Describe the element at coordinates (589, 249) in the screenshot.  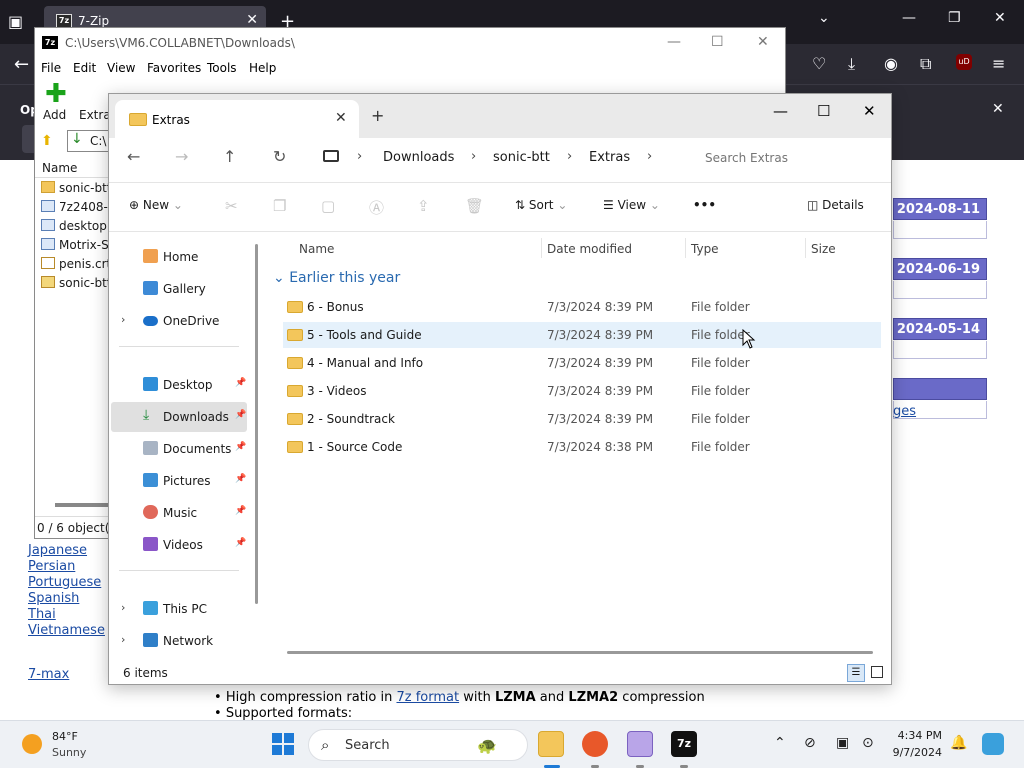
I see `column-date-modified: Date modified` at that location.